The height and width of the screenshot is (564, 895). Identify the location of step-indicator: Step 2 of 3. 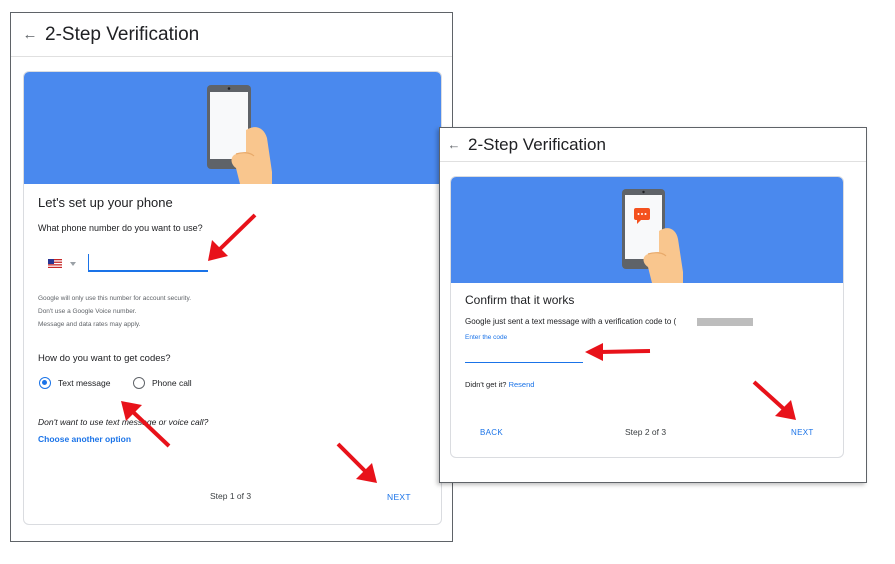
(646, 432).